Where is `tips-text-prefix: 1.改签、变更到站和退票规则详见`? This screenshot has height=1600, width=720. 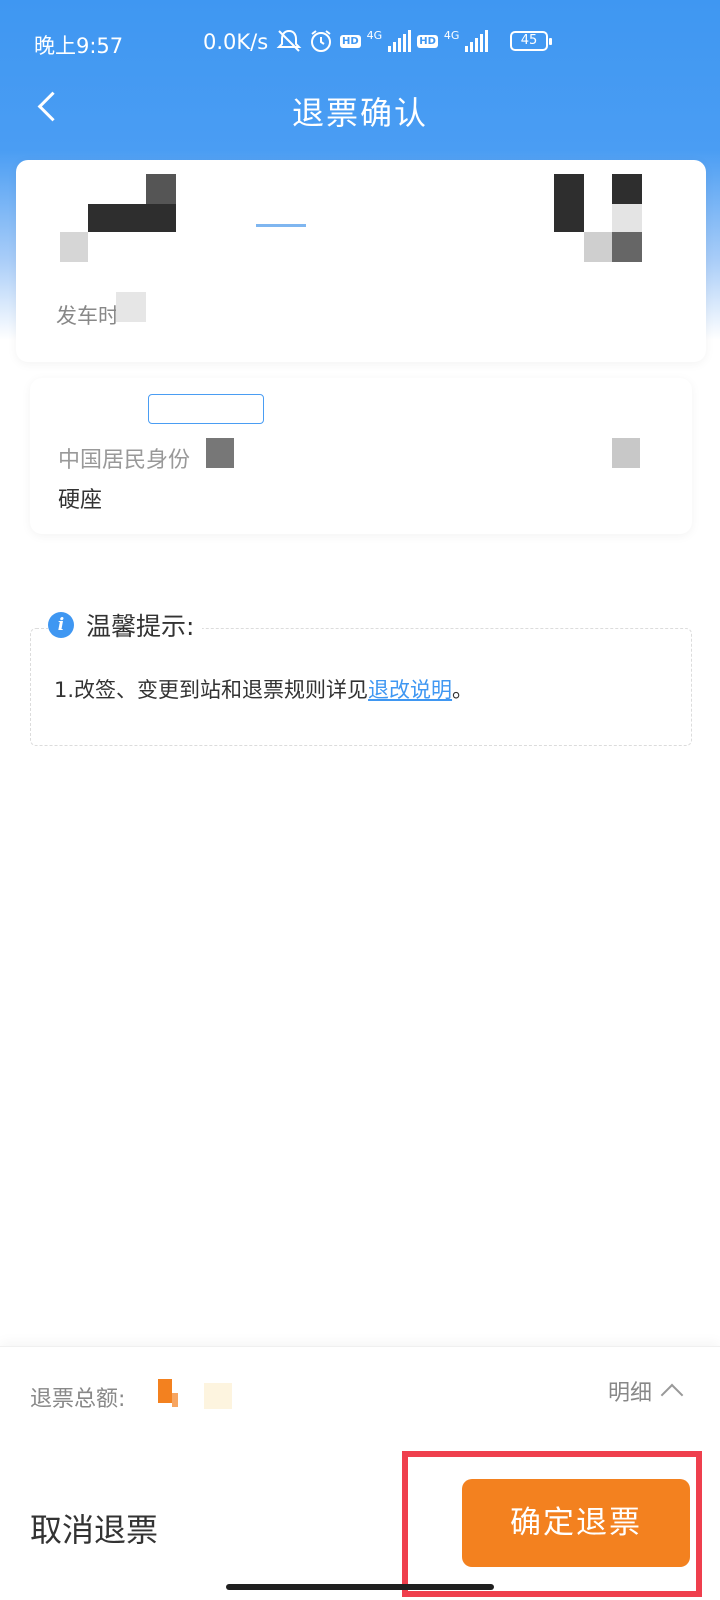
tips-text-prefix: 1.改签、变更到站和退票规则详见 is located at coordinates (211, 690).